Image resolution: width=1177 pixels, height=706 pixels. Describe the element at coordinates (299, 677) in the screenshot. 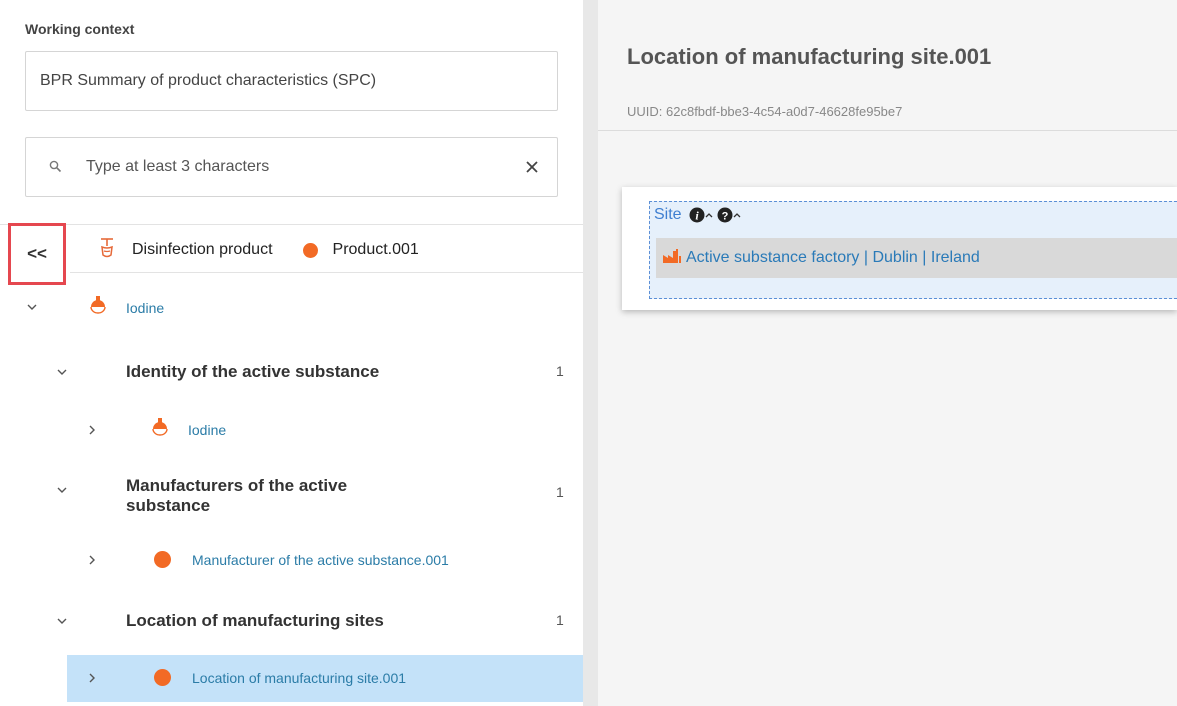

I see `tree-node-label: Location of manufacturing site.001` at that location.